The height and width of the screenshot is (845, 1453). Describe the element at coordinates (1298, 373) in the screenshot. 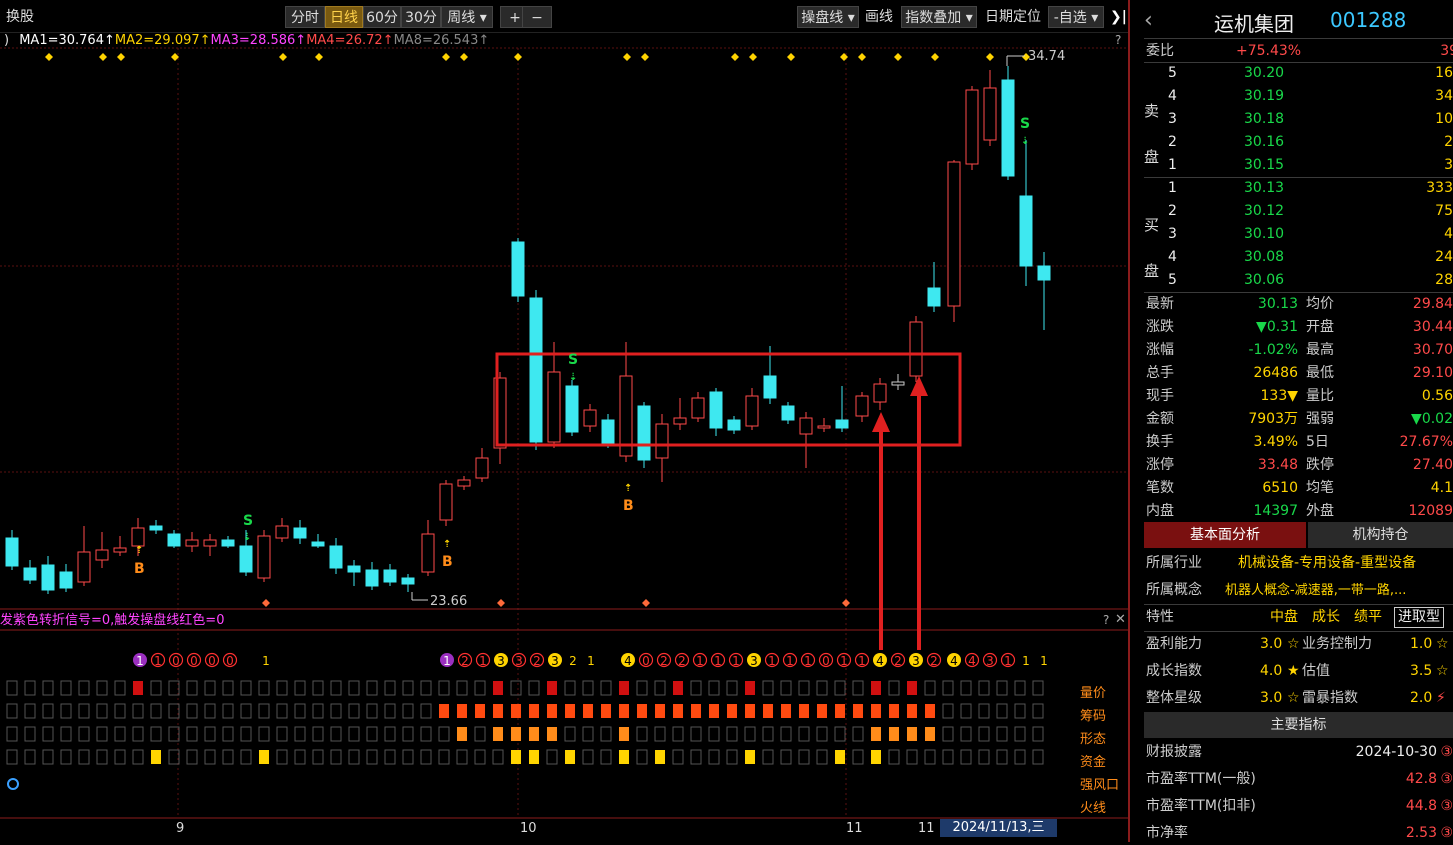

I see `quote-row: 总手 26486 最低 29.10` at that location.